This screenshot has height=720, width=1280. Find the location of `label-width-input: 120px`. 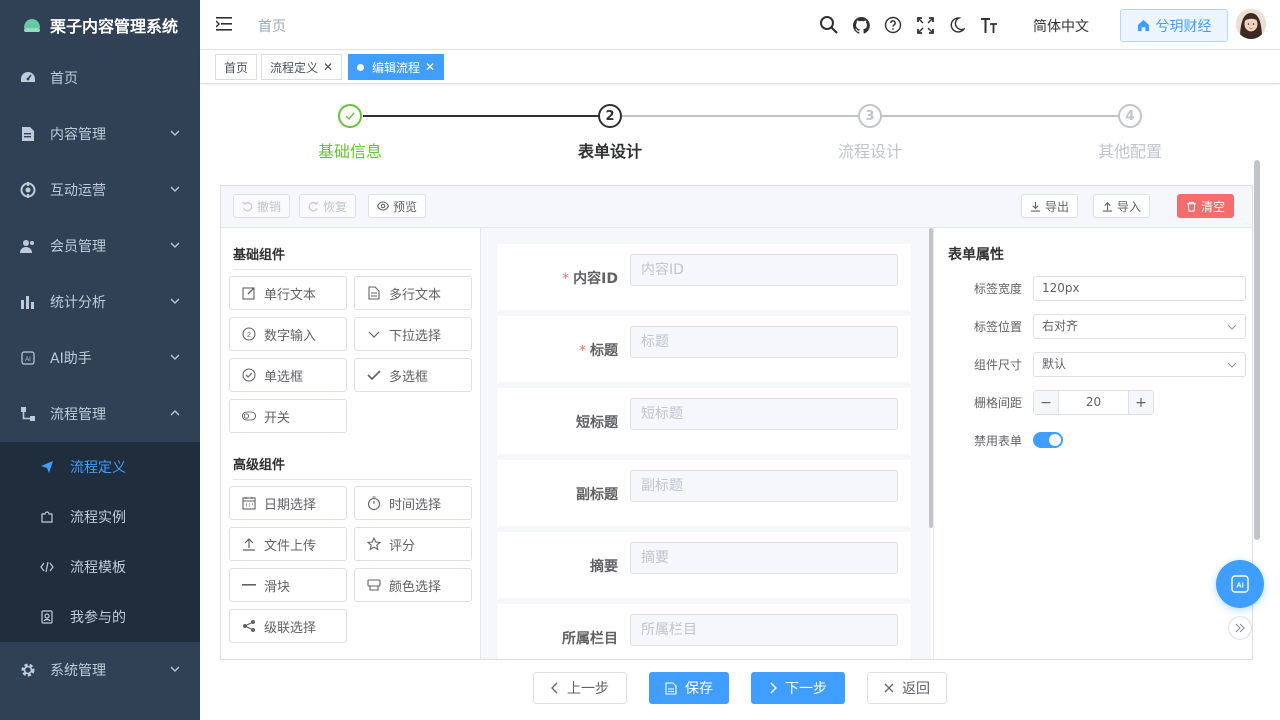

label-width-input: 120px is located at coordinates (1139, 288).